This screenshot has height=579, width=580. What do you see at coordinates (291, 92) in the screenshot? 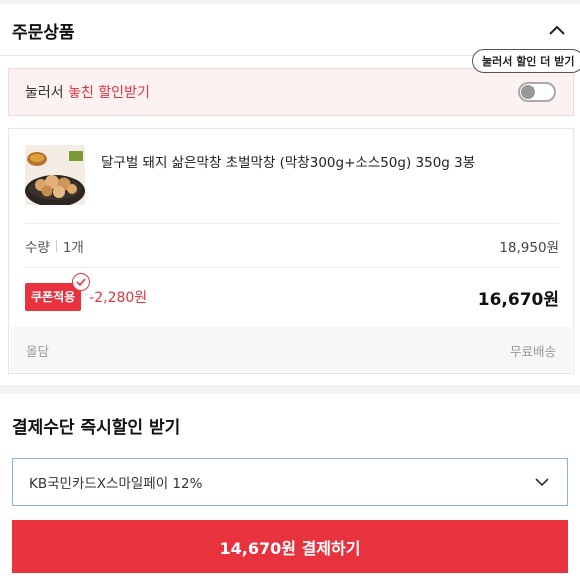
I see `missed-discount-bar: 눌러서 놓친 할인받기` at bounding box center [291, 92].